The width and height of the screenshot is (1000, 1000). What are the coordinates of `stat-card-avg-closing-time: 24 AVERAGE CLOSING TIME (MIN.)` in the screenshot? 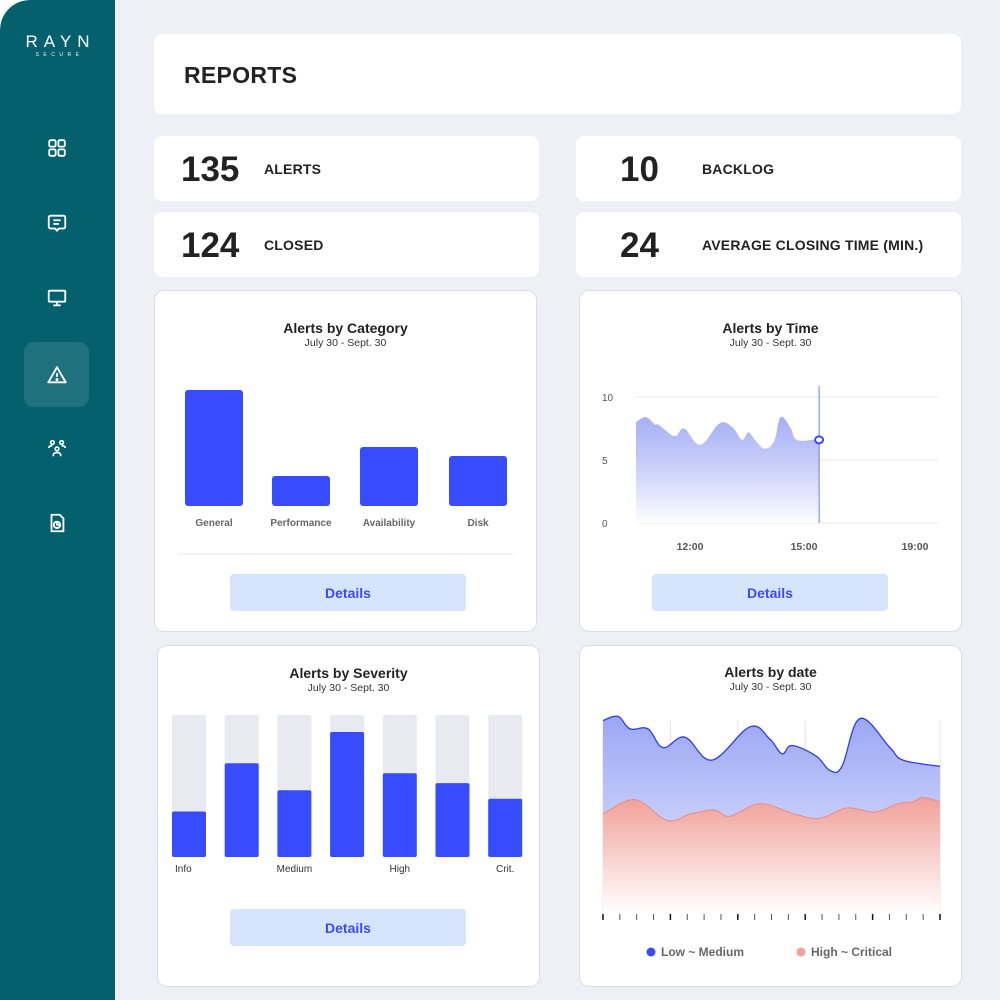 It's located at (768, 244).